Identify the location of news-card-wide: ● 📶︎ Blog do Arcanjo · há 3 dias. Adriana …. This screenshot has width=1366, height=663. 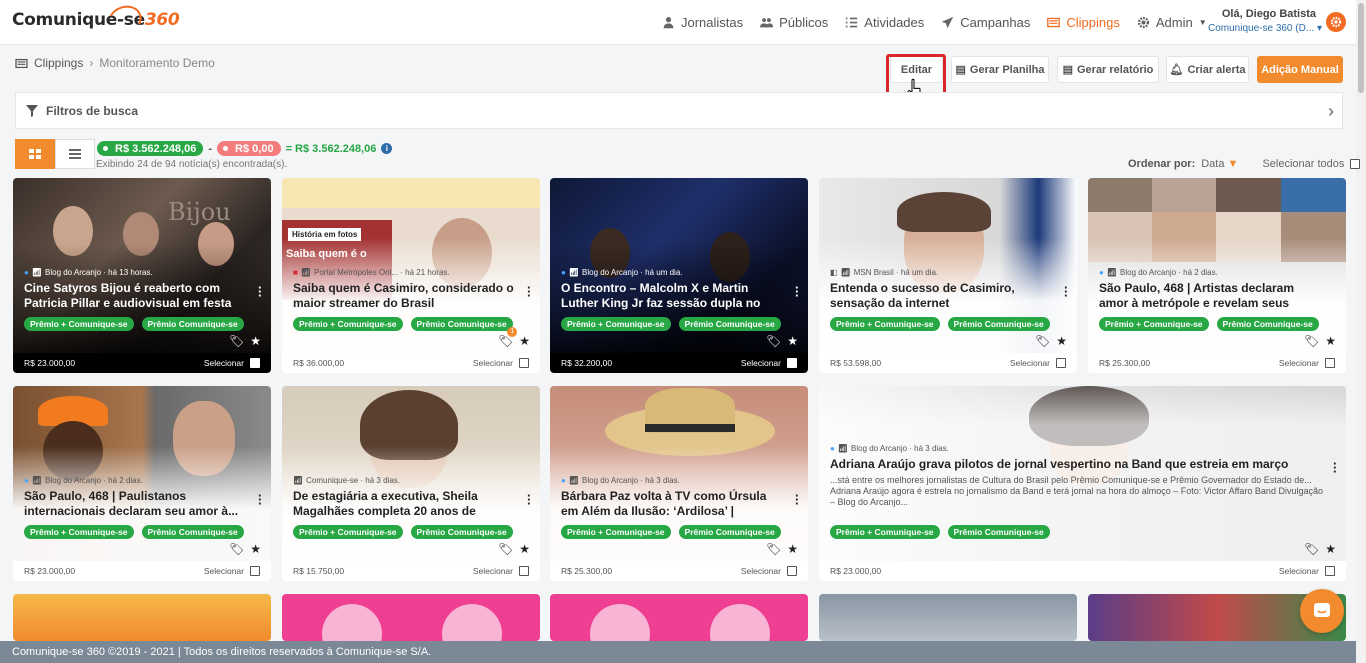
(1082, 483).